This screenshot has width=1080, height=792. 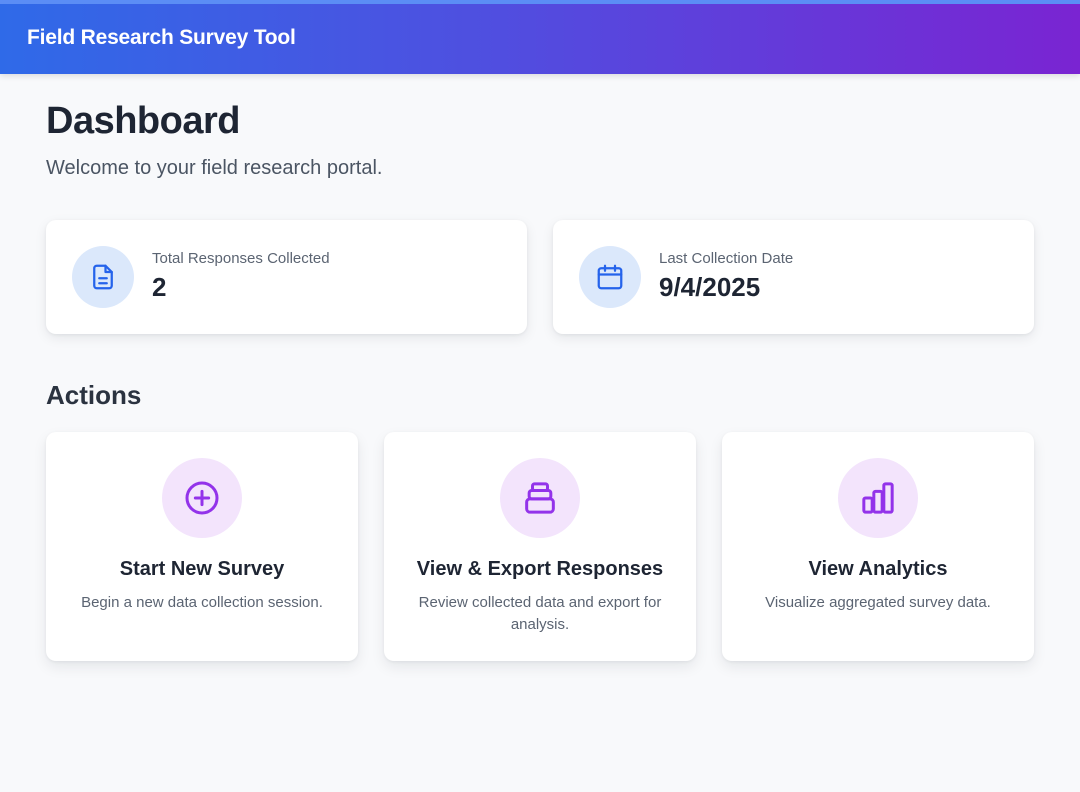 What do you see at coordinates (878, 602) in the screenshot?
I see `action-description: Visualize aggregated survey data.` at bounding box center [878, 602].